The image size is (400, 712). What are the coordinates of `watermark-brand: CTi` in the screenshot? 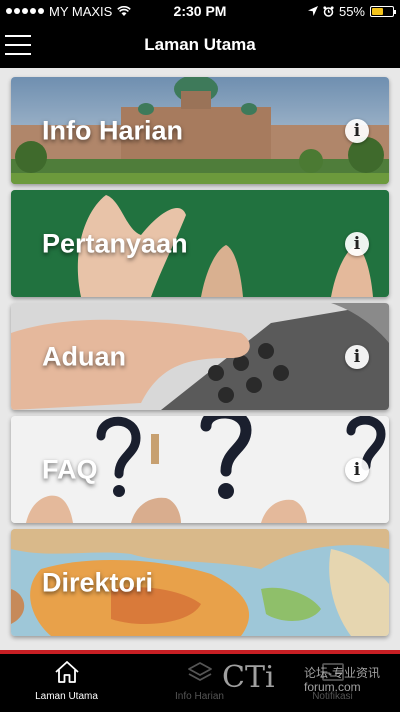 It's located at (248, 677).